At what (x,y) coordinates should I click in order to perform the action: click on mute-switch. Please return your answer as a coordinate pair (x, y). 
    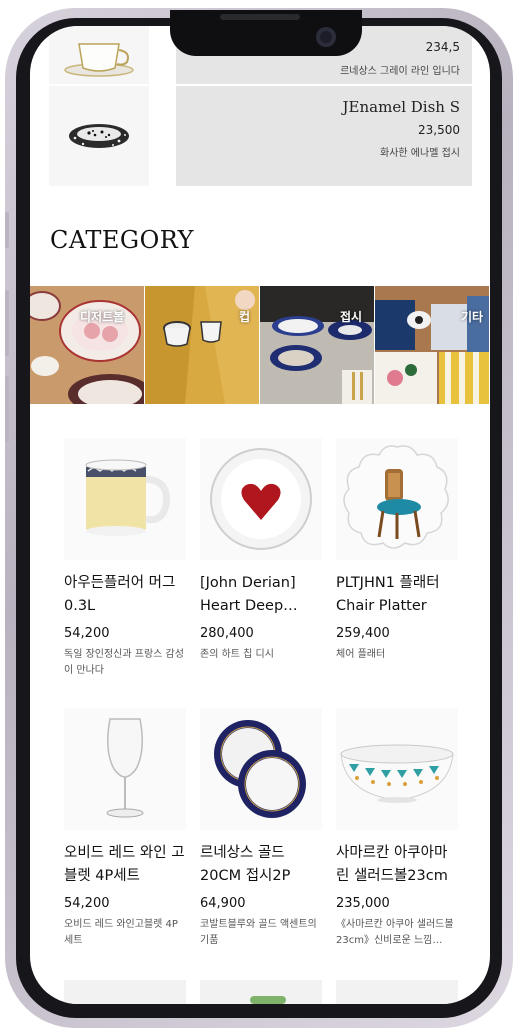
    Looking at the image, I should click on (7, 230).